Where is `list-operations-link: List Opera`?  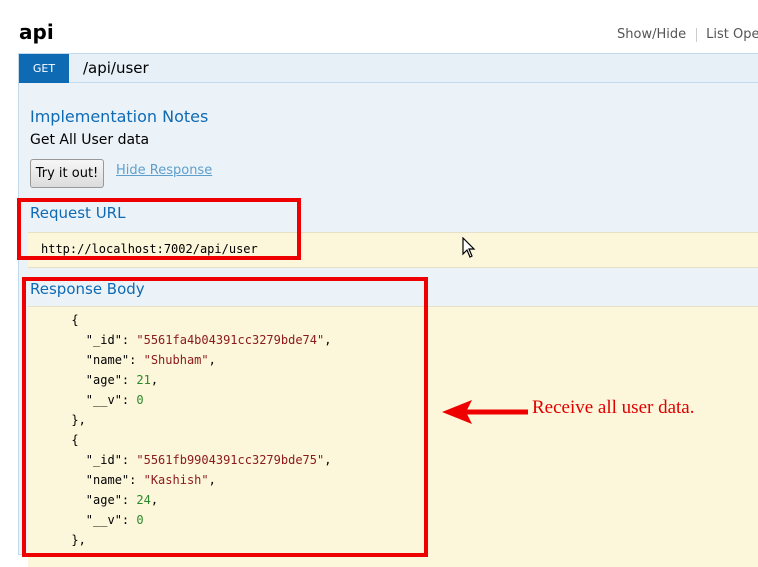
list-operations-link: List Opera is located at coordinates (732, 34).